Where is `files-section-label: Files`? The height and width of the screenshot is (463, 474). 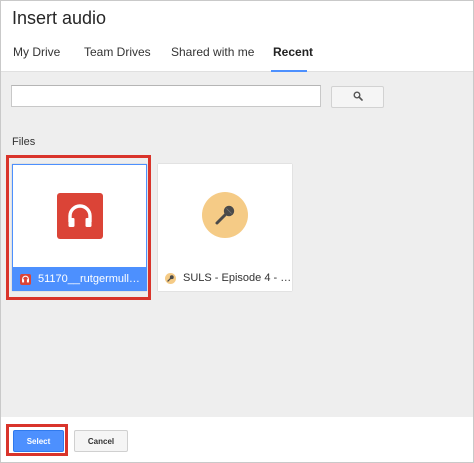 files-section-label: Files is located at coordinates (24, 142).